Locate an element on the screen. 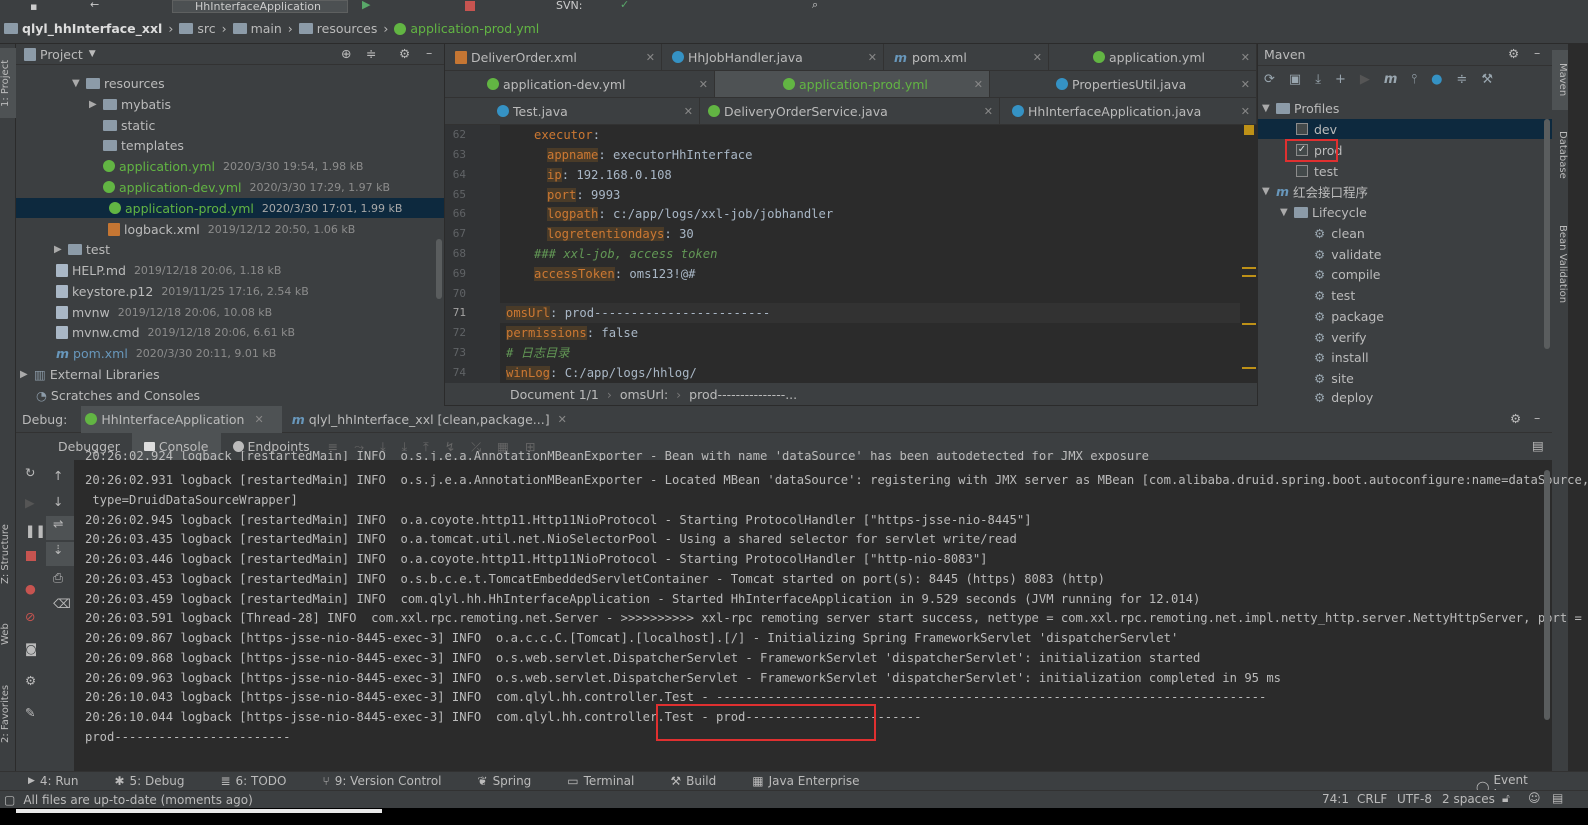 The width and height of the screenshot is (1588, 825). wrench-icon: ⚒ is located at coordinates (1487, 79).